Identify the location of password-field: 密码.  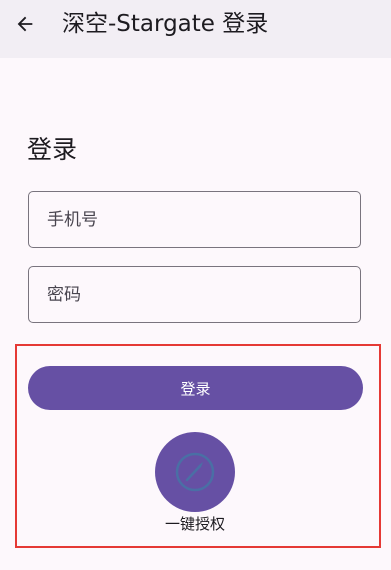
(194, 294).